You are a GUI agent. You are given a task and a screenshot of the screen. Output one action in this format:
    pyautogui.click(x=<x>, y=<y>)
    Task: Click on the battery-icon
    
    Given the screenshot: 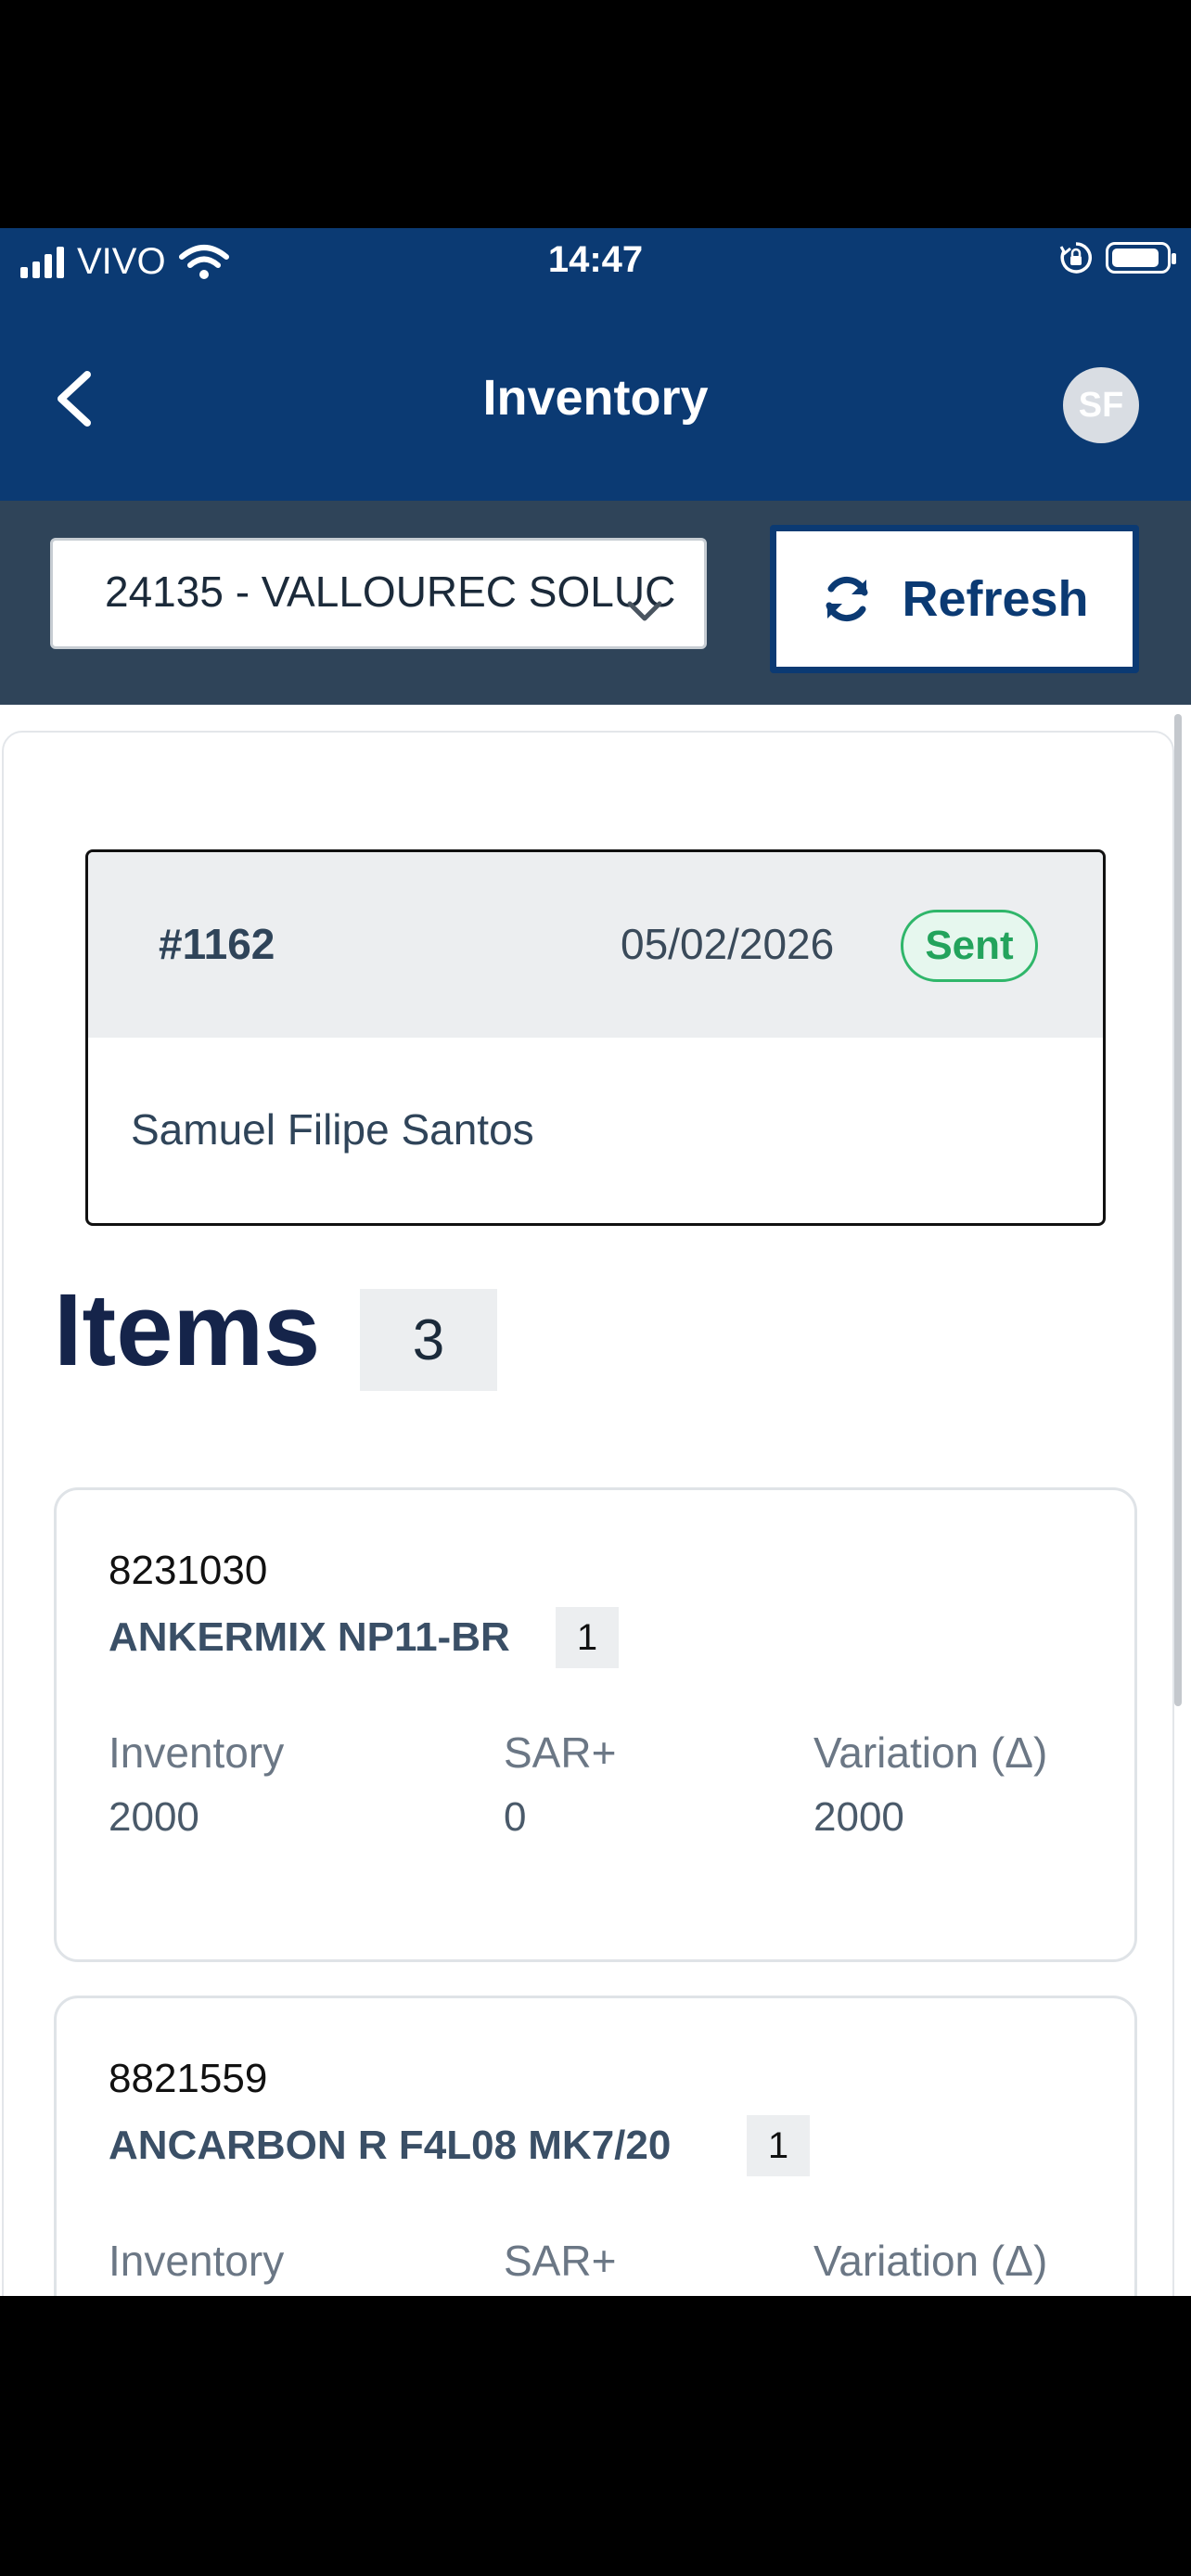 What is the action you would take?
    pyautogui.click(x=1141, y=258)
    